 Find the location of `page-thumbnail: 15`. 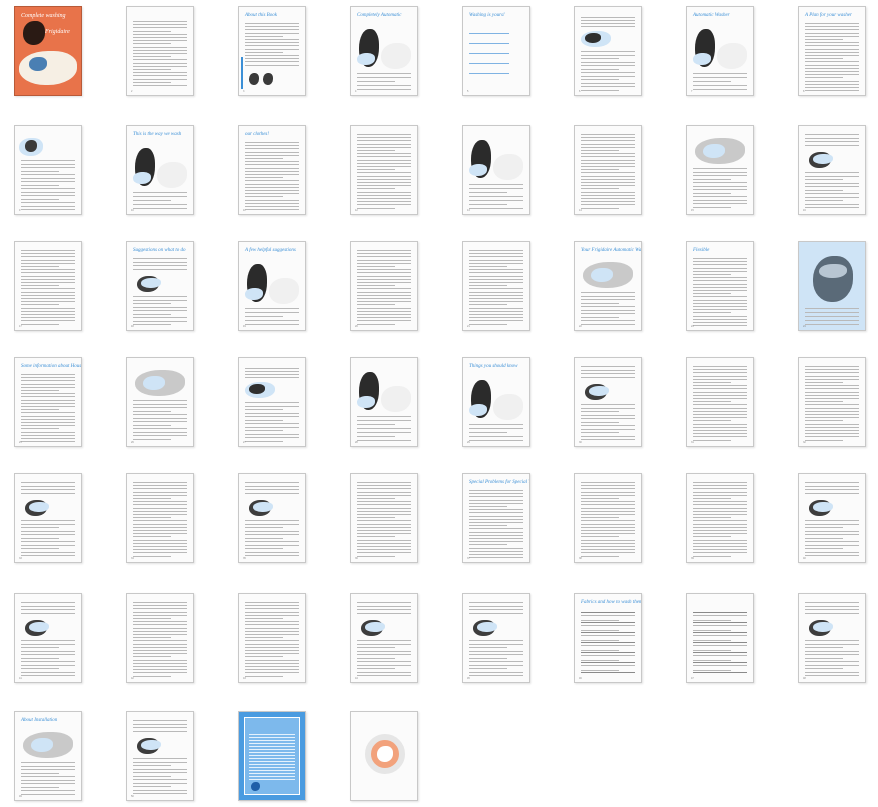

page-thumbnail: 15 is located at coordinates (720, 170).